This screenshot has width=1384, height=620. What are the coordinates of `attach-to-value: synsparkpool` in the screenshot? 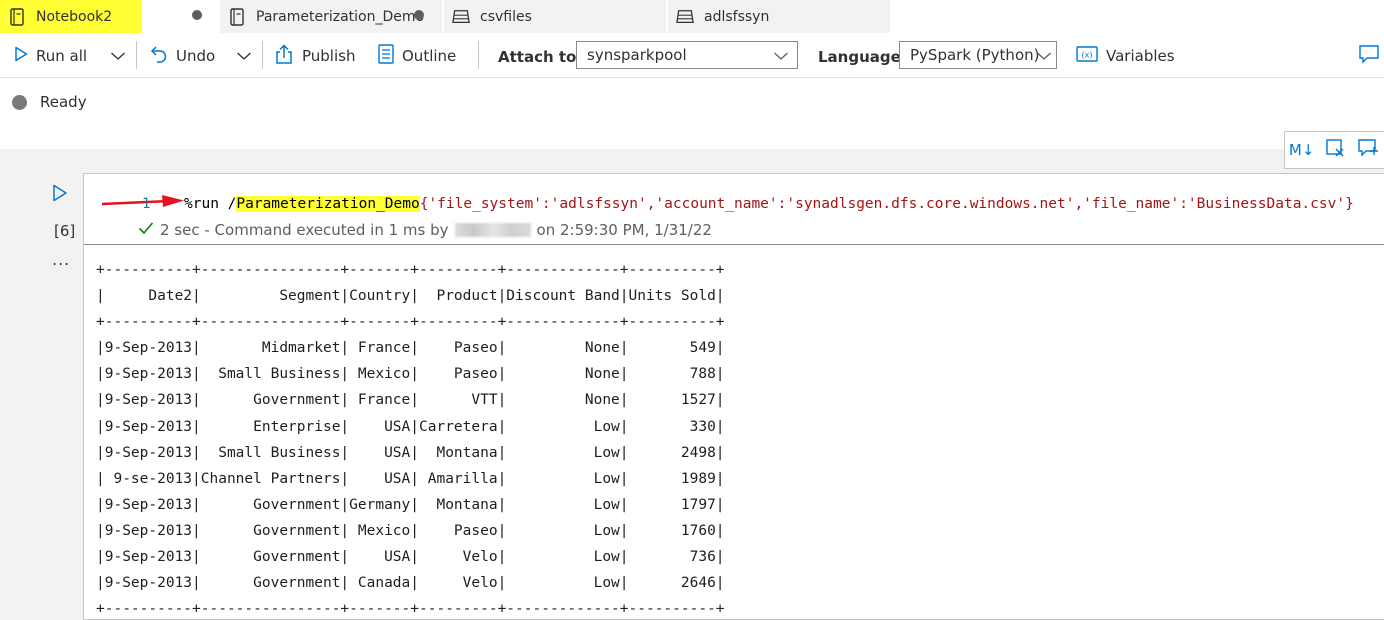 It's located at (637, 55).